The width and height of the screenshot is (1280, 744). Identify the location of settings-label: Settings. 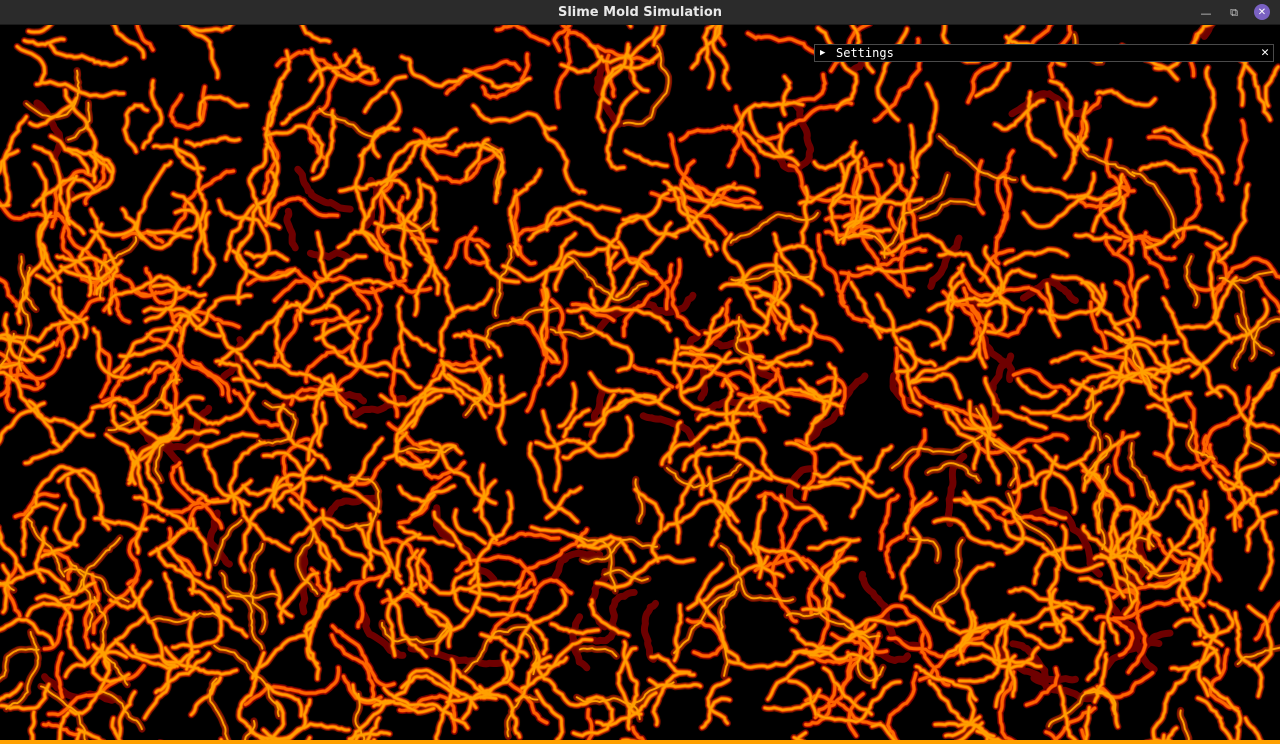
(865, 53).